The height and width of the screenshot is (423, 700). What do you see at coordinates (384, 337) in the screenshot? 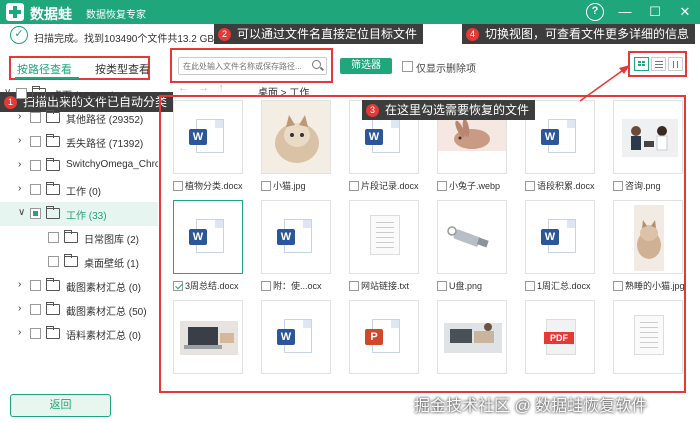
I see `file-thumbnail: P` at bounding box center [384, 337].